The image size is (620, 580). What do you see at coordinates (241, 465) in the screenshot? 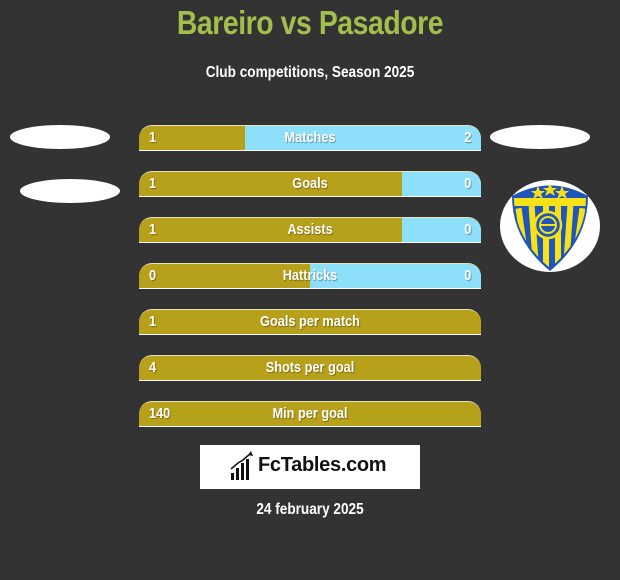
I see `bar-chart-icon` at bounding box center [241, 465].